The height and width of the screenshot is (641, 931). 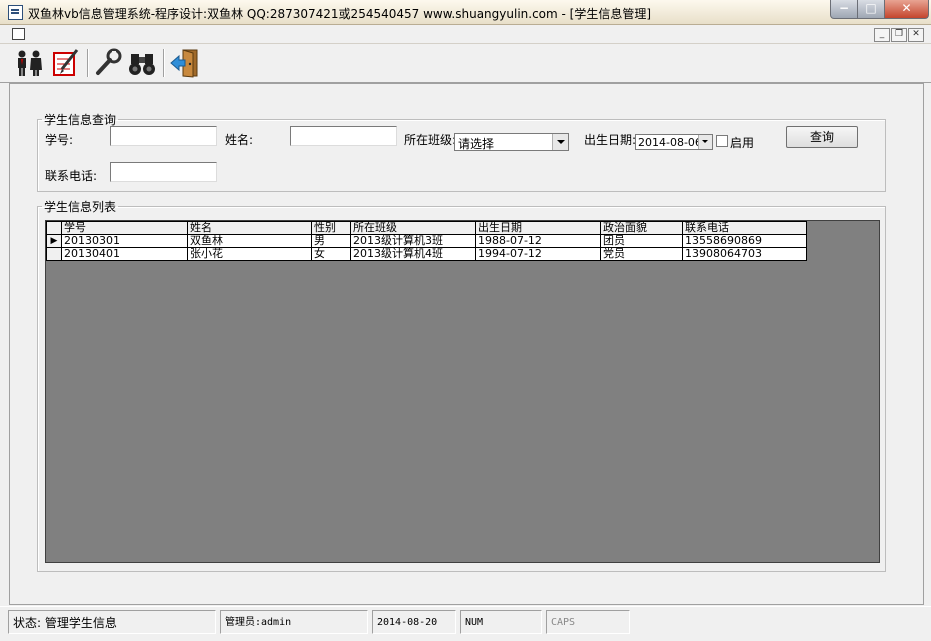 What do you see at coordinates (882, 35) in the screenshot?
I see `mdi-minimize-button: _` at bounding box center [882, 35].